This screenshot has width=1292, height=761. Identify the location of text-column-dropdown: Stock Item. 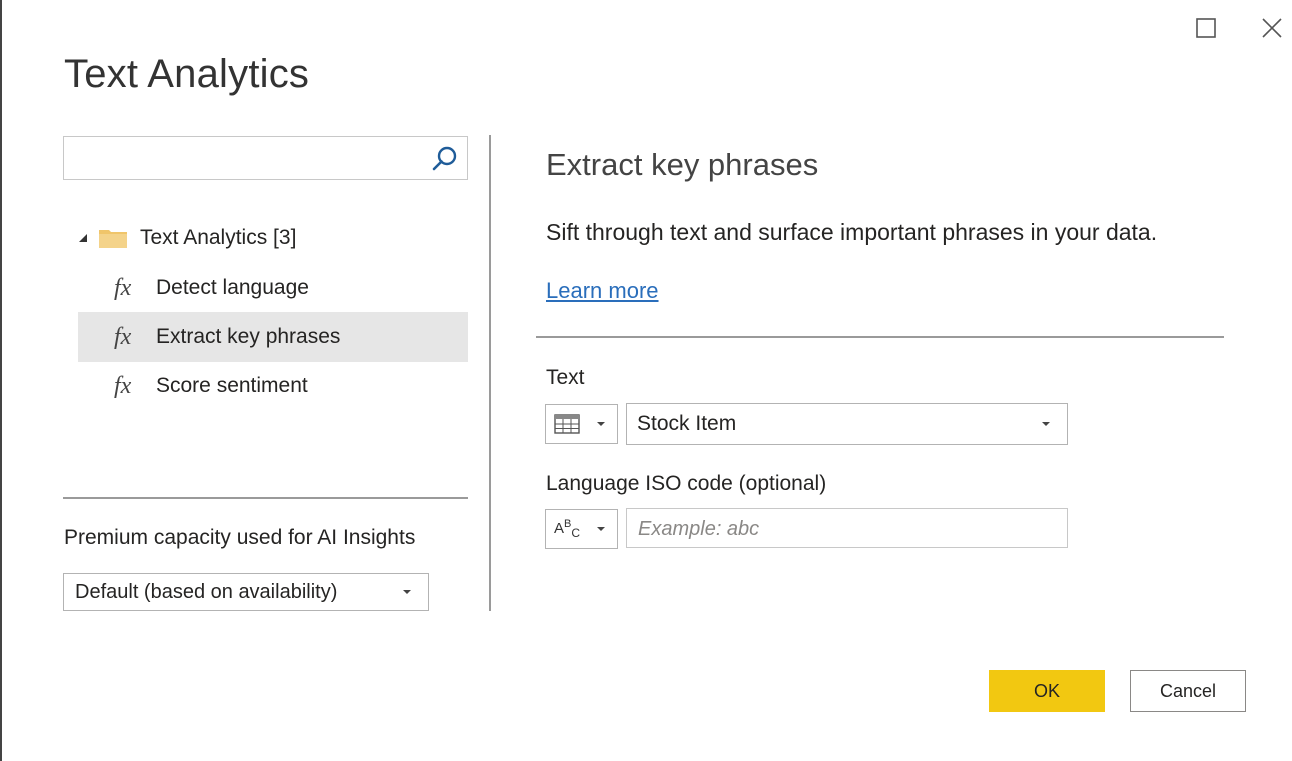
(847, 424).